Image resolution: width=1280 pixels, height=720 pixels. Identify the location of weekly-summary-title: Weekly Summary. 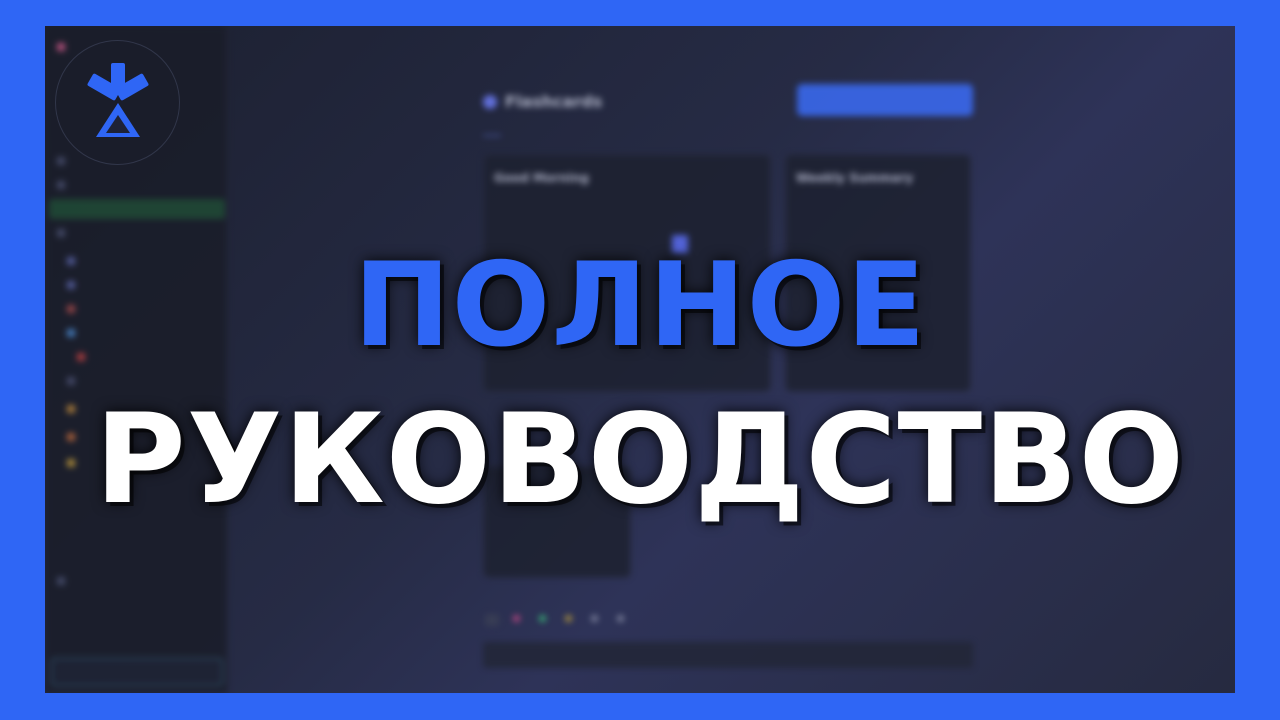
(855, 178).